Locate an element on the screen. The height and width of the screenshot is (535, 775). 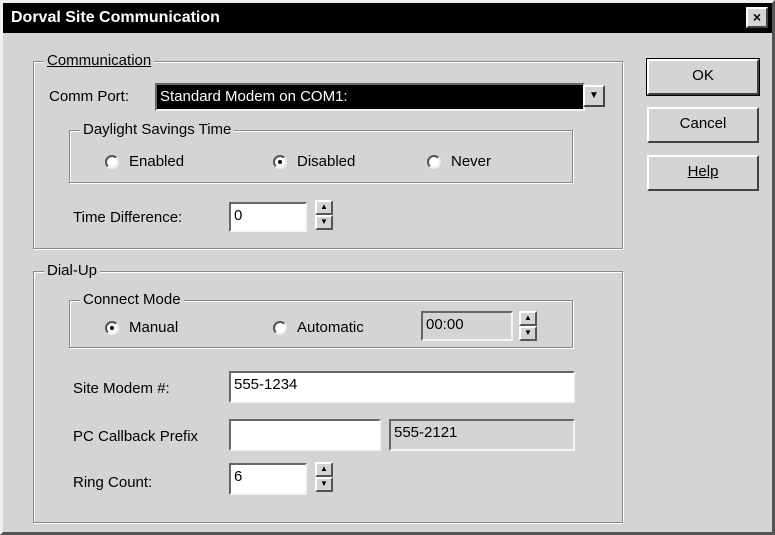
dst-disabled-label: Disabled is located at coordinates (326, 161).